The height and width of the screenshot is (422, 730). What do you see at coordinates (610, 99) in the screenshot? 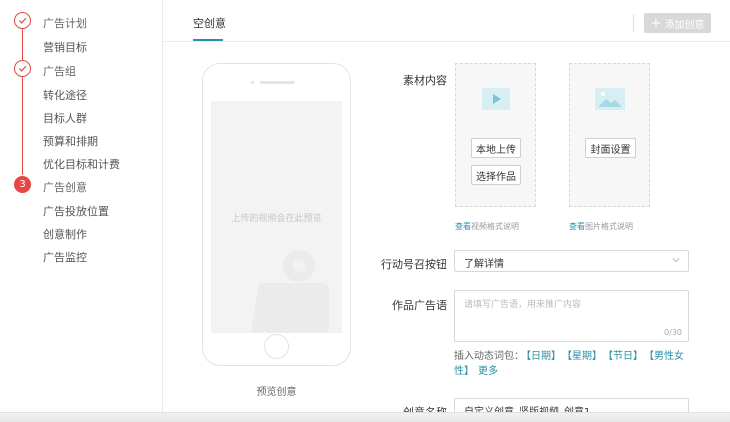
I see `image-icon` at bounding box center [610, 99].